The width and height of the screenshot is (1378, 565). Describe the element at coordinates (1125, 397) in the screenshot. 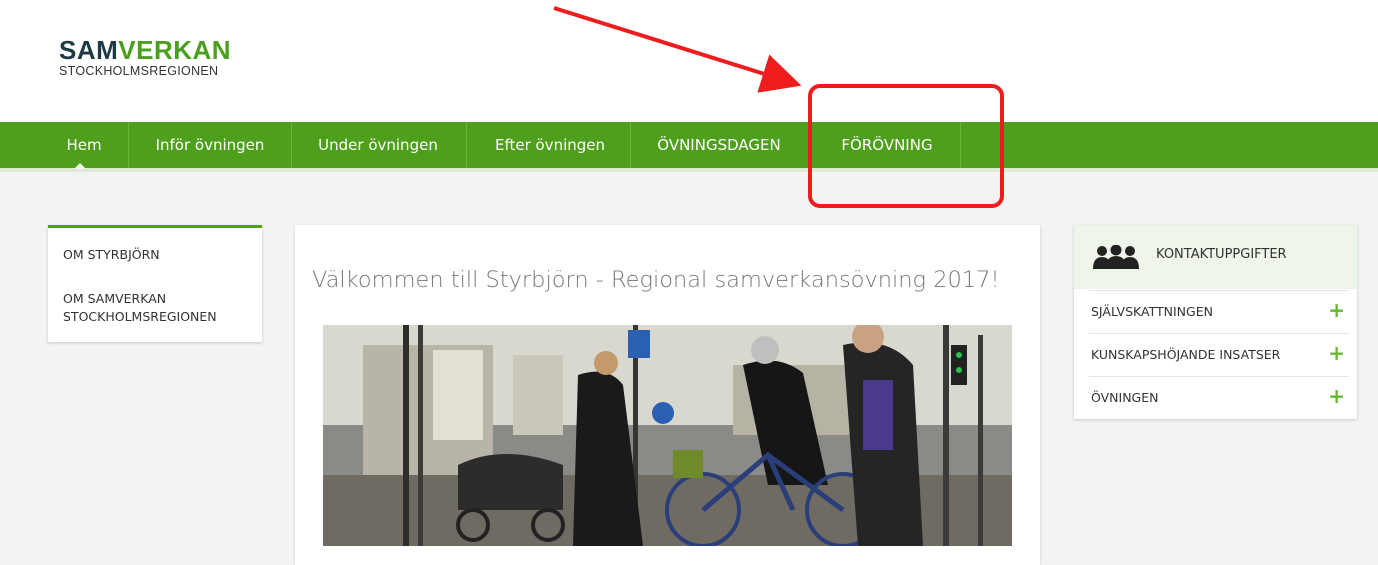

I see `accordion-item-label: ÖVNINGEN` at that location.